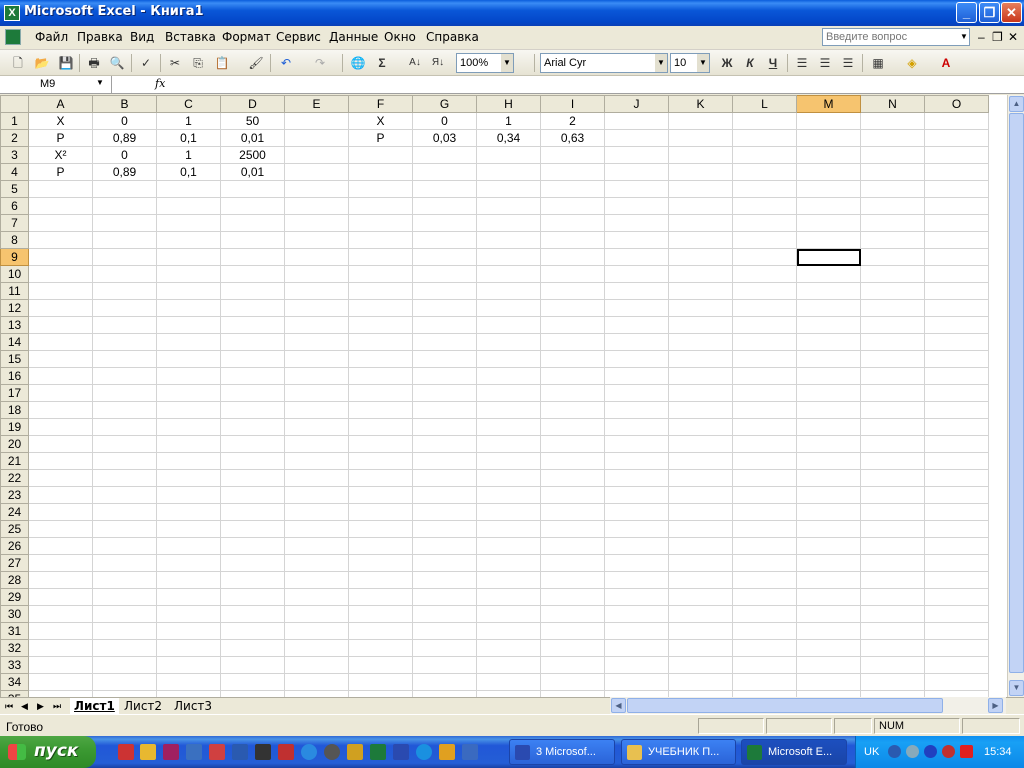 The height and width of the screenshot is (768, 1024). Describe the element at coordinates (252, 240) in the screenshot. I see `cell-D8` at that location.